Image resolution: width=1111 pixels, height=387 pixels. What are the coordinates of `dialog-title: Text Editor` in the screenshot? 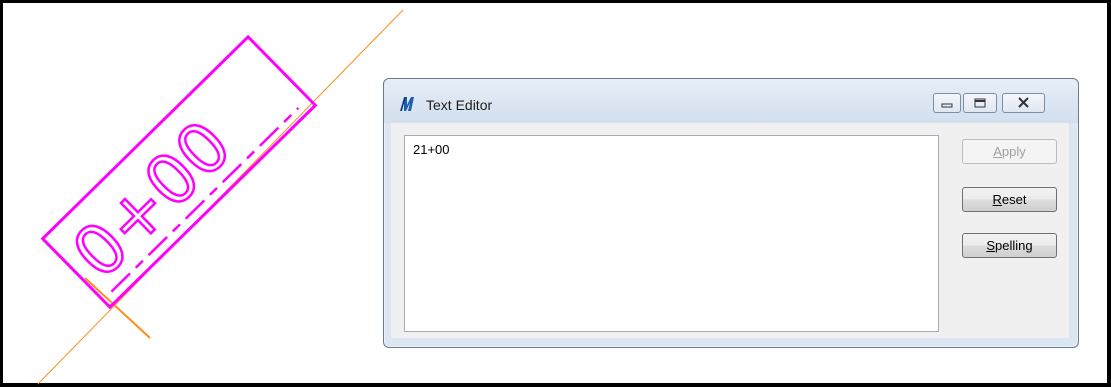 It's located at (459, 105).